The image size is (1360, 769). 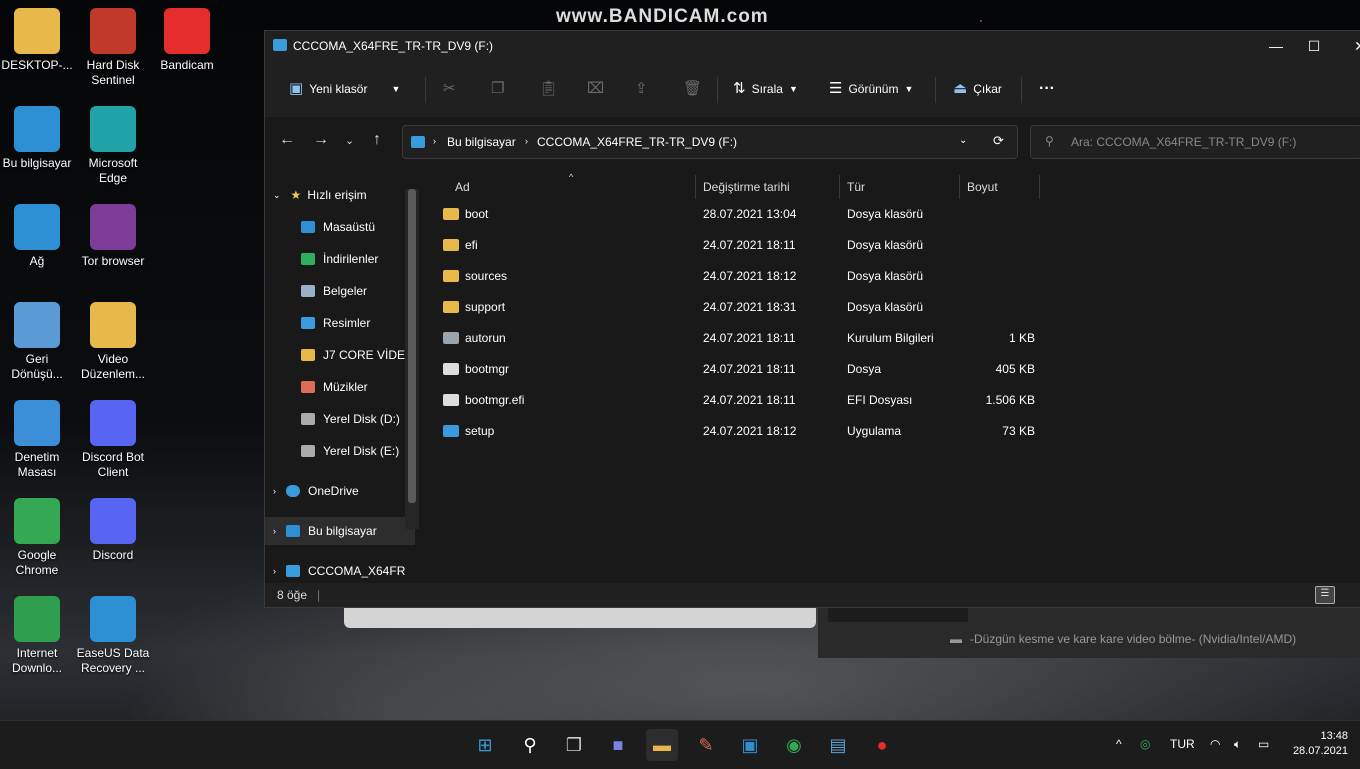 What do you see at coordinates (113, 530) in the screenshot?
I see `desktop-icon: Discord` at bounding box center [113, 530].